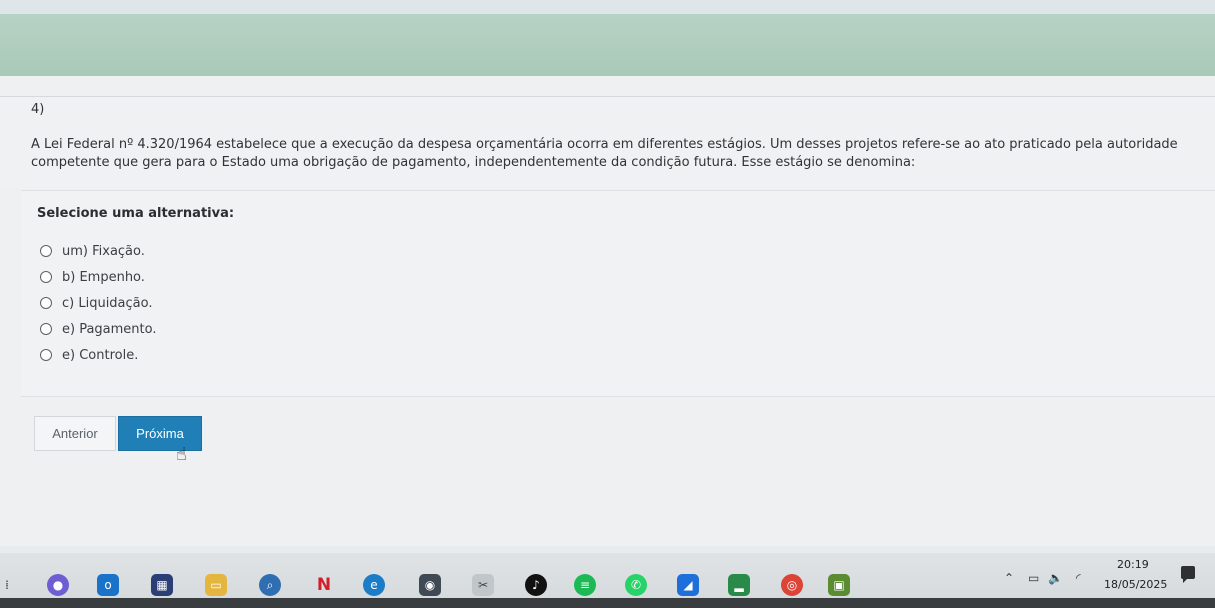 The width and height of the screenshot is (1215, 608). Describe the element at coordinates (58, 585) in the screenshot. I see `media-player-icon: ●` at that location.